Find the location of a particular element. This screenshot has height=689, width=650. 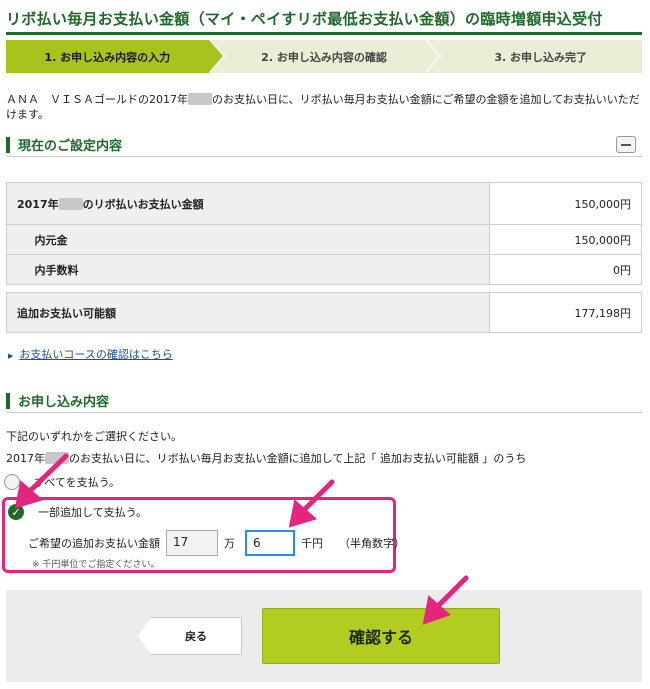

option-pay-partial: ✓ 一部追加して支払う。 is located at coordinates (77, 512).